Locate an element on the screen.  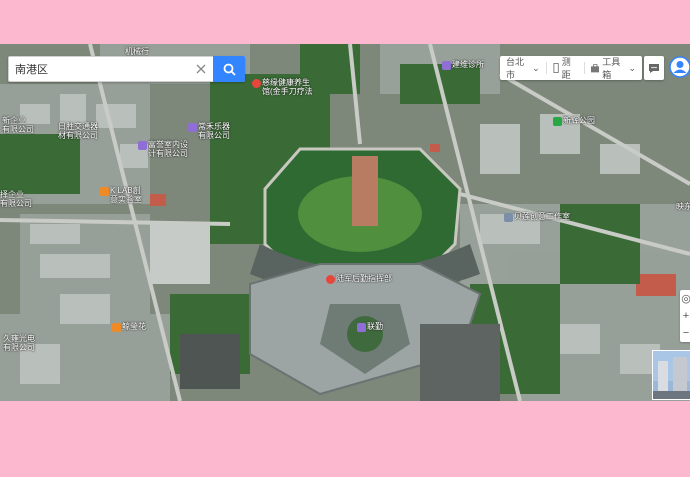
locate-icon: ◎ is located at coordinates (685, 299).